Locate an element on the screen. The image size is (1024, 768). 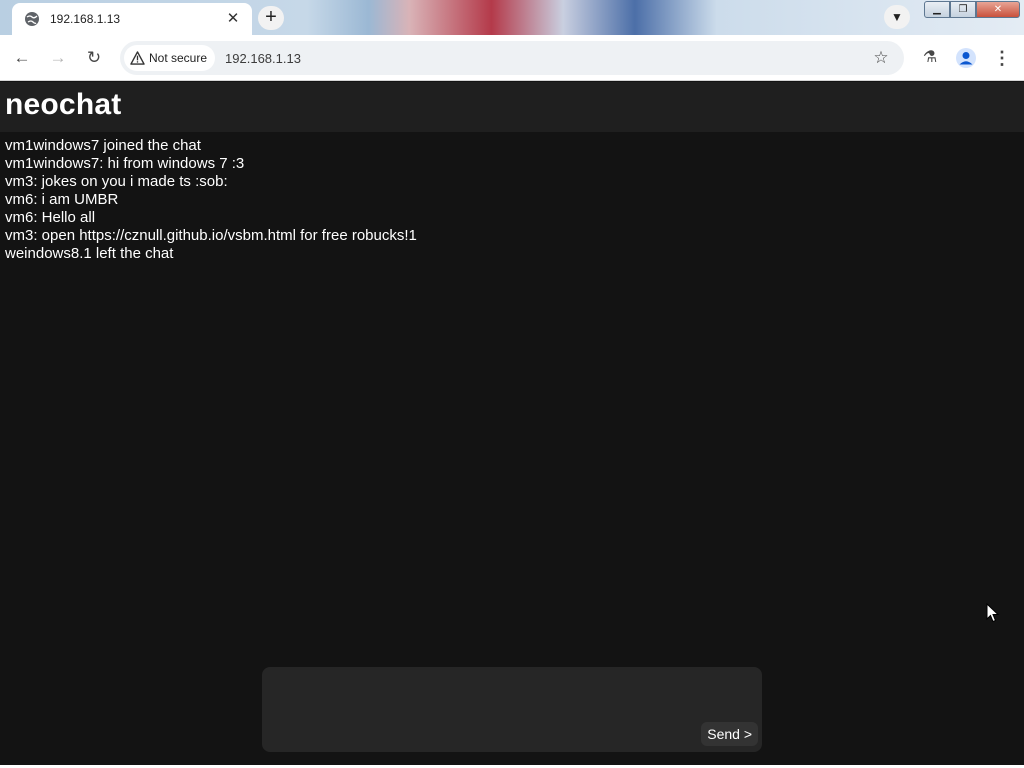
window-controls: ▁ ❐ ✕ is located at coordinates (972, 9).